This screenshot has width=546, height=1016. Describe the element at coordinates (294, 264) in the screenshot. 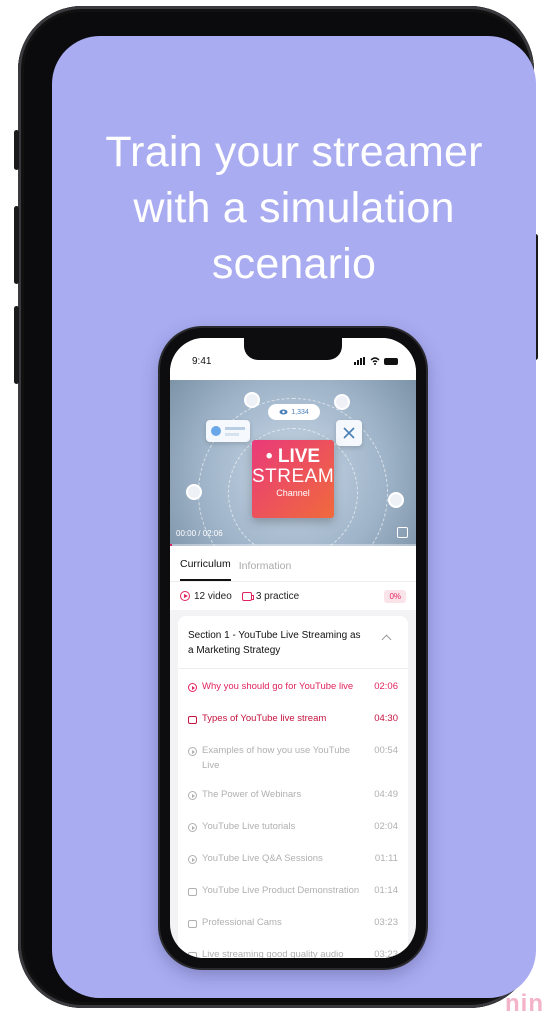

I see `promo-heading-line3: scenario` at that location.